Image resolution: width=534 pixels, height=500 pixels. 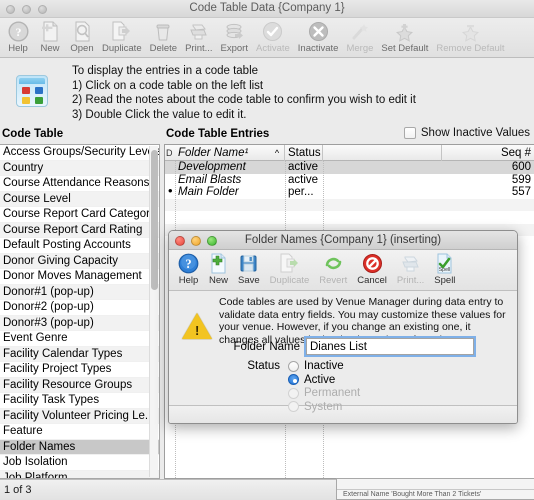 I want to click on toolbar-label-set-default: Set Default, so click(x=405, y=48).